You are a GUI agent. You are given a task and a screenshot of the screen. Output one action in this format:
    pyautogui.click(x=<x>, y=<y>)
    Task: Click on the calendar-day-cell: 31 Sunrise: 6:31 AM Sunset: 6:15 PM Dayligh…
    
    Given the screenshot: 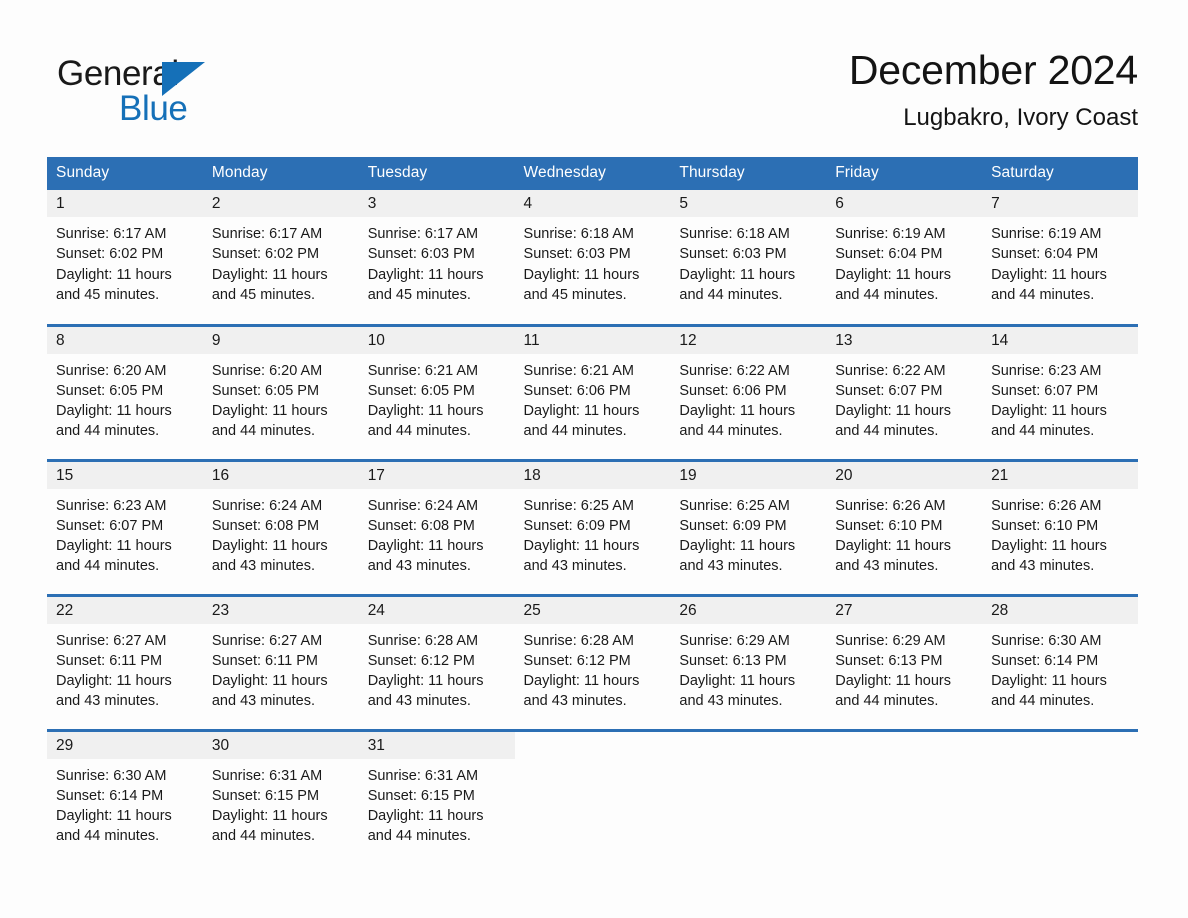 What is the action you would take?
    pyautogui.click(x=436, y=796)
    